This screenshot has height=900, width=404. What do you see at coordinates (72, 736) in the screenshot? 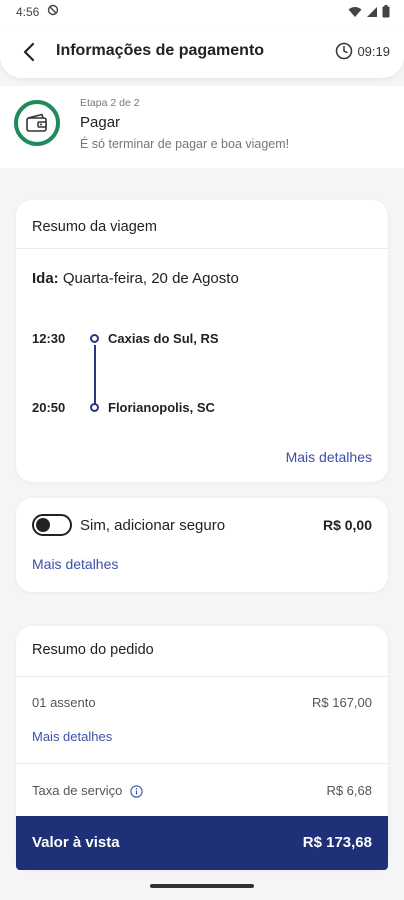
I see `order-details-link: Mais detalhes` at bounding box center [72, 736].